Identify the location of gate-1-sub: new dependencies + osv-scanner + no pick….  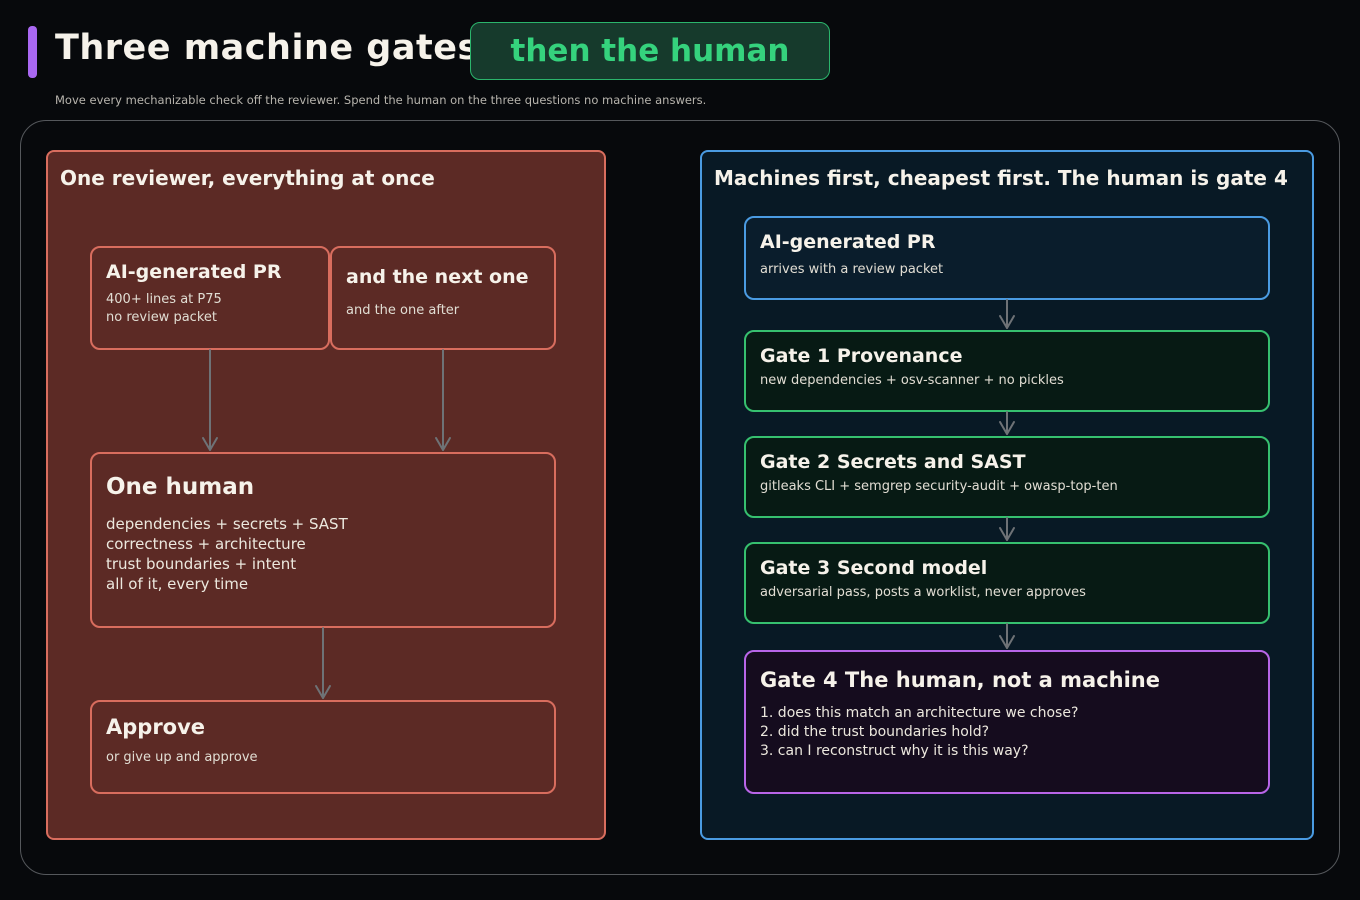
(912, 380).